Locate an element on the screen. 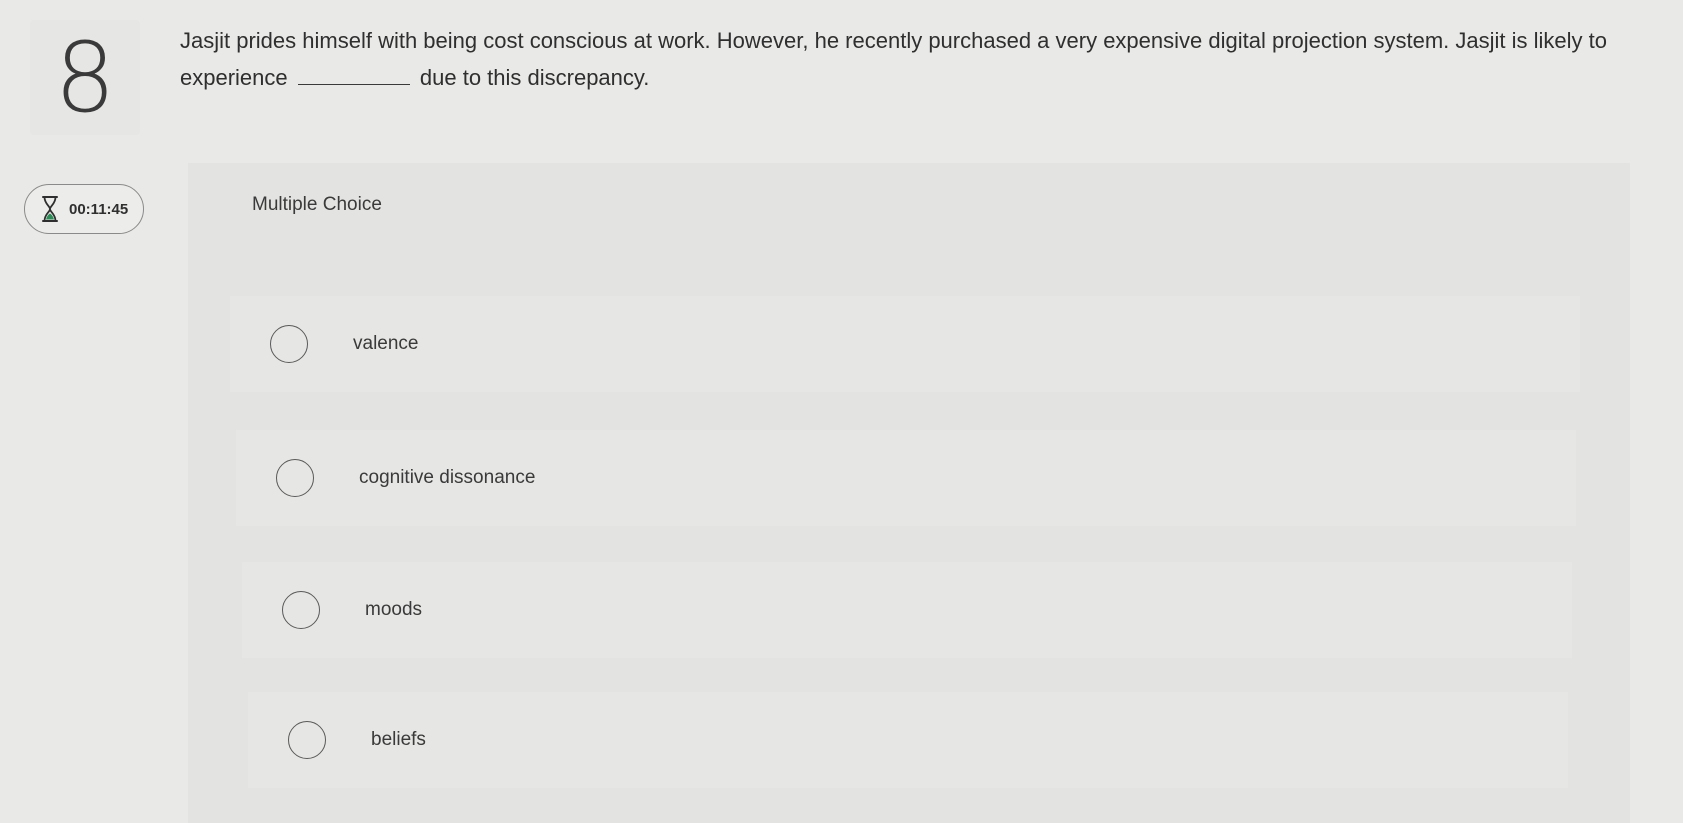  option-beliefs: beliefs is located at coordinates (908, 740).